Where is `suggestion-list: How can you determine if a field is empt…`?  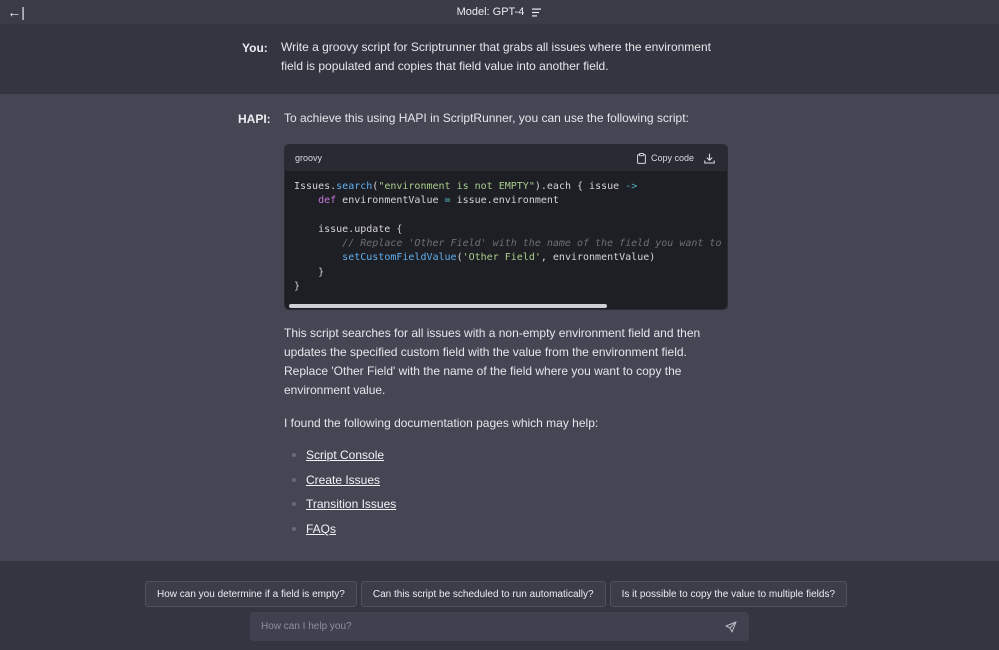
suggestion-list: How can you determine if a field is empt… is located at coordinates (496, 594).